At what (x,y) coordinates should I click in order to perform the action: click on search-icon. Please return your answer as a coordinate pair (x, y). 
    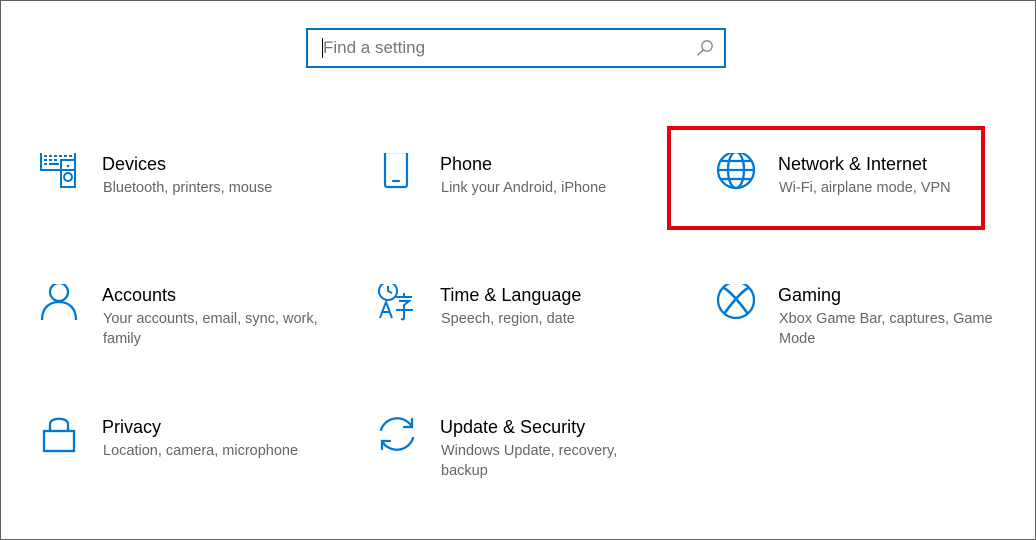
    Looking at the image, I should click on (705, 48).